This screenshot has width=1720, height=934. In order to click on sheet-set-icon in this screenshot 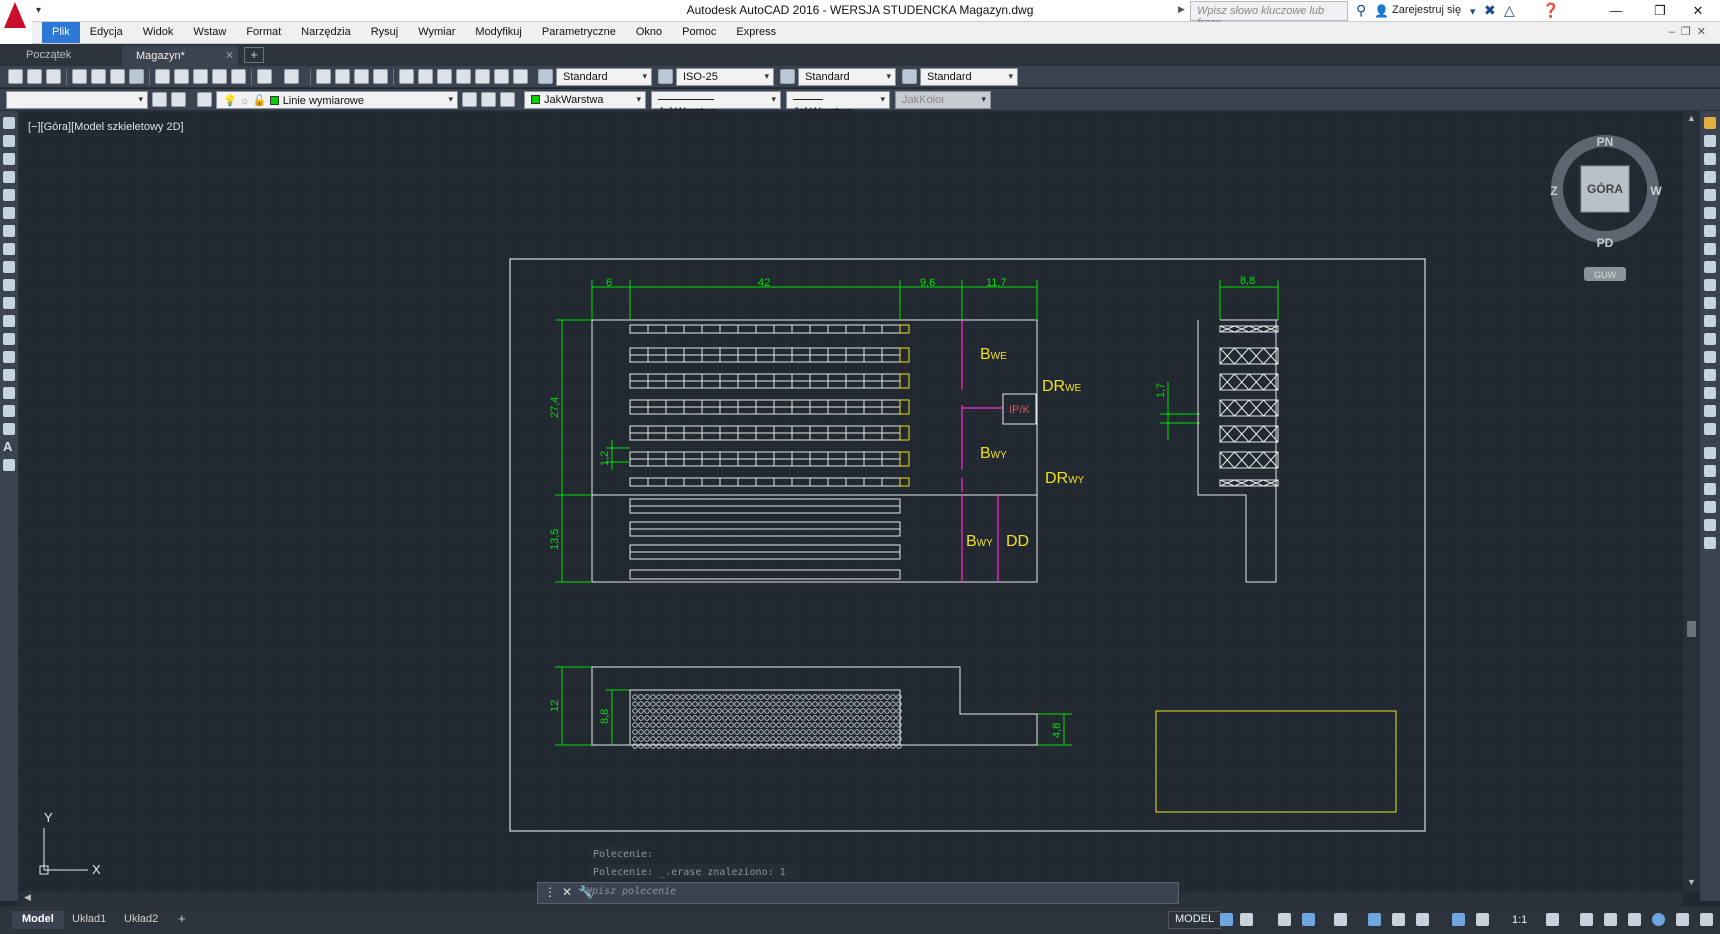, I will do `click(463, 76)`.